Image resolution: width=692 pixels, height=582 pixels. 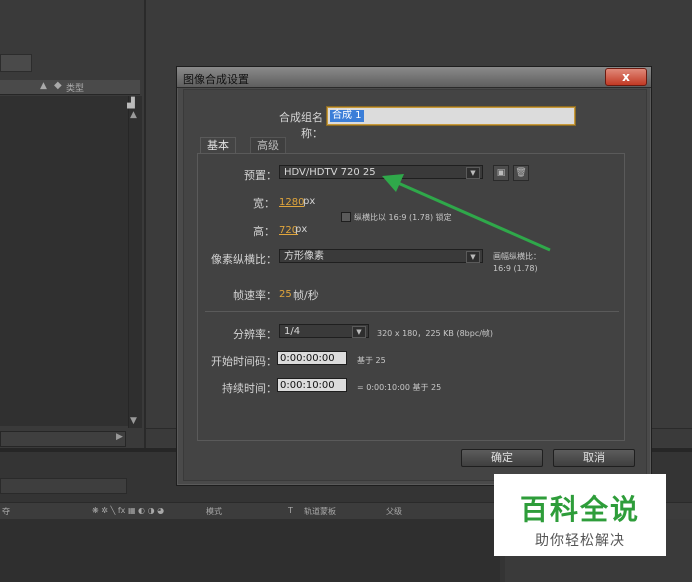 I want to click on watermark-logo: 百科全说 助你轻松解决, so click(x=580, y=515).